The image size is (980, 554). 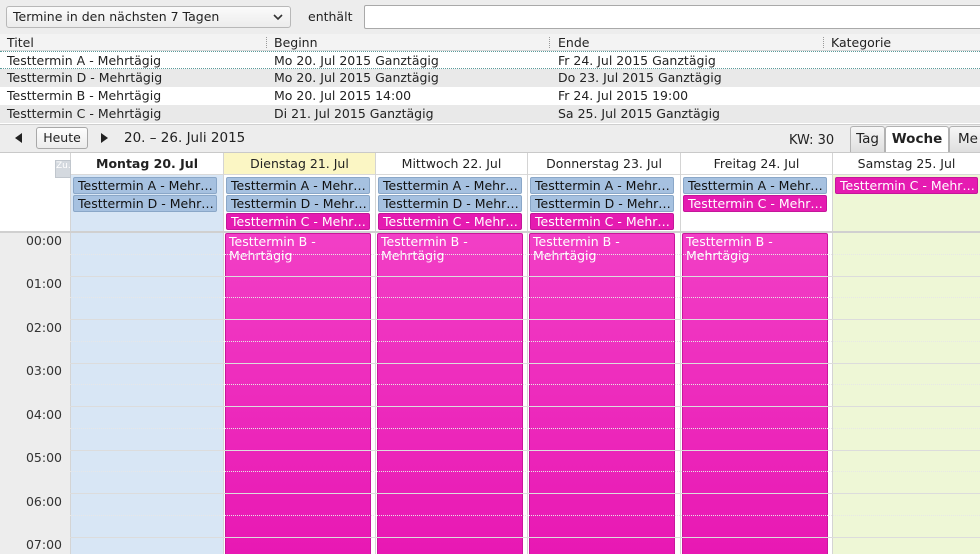 What do you see at coordinates (640, 77) in the screenshot?
I see `row-end: Do 23. Jul 2015 Ganztägig` at bounding box center [640, 77].